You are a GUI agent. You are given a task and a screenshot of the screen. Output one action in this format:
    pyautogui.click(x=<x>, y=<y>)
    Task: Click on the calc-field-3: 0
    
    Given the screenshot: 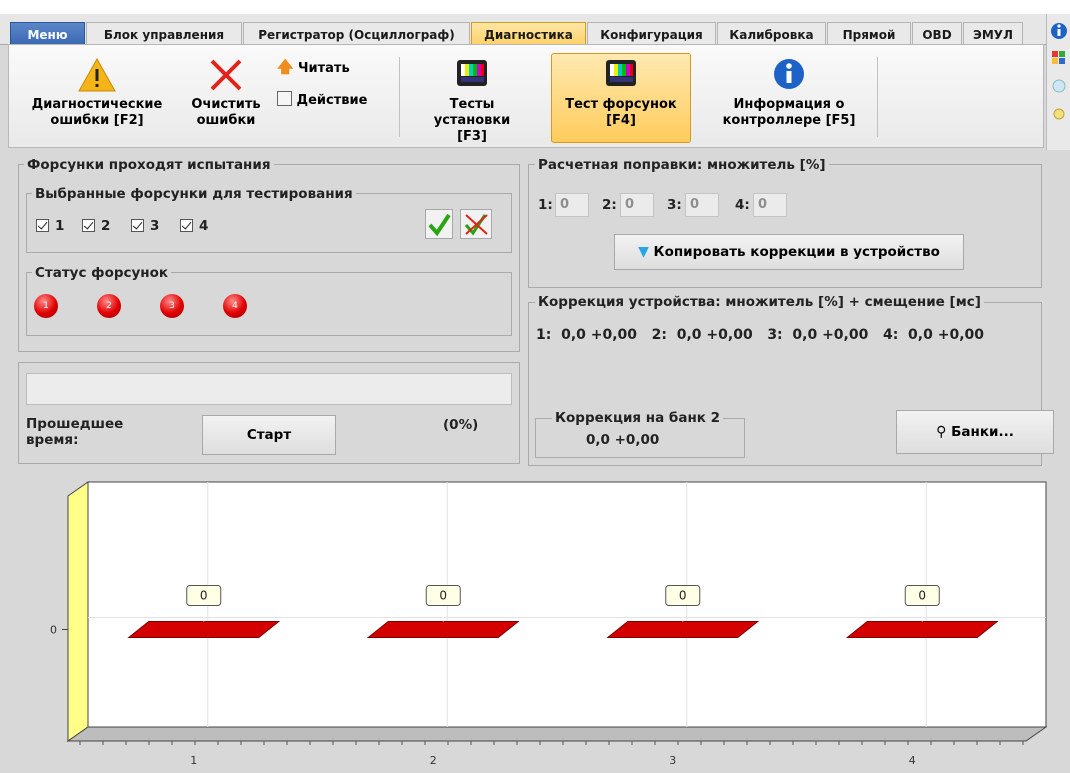 What is the action you would take?
    pyautogui.click(x=702, y=205)
    